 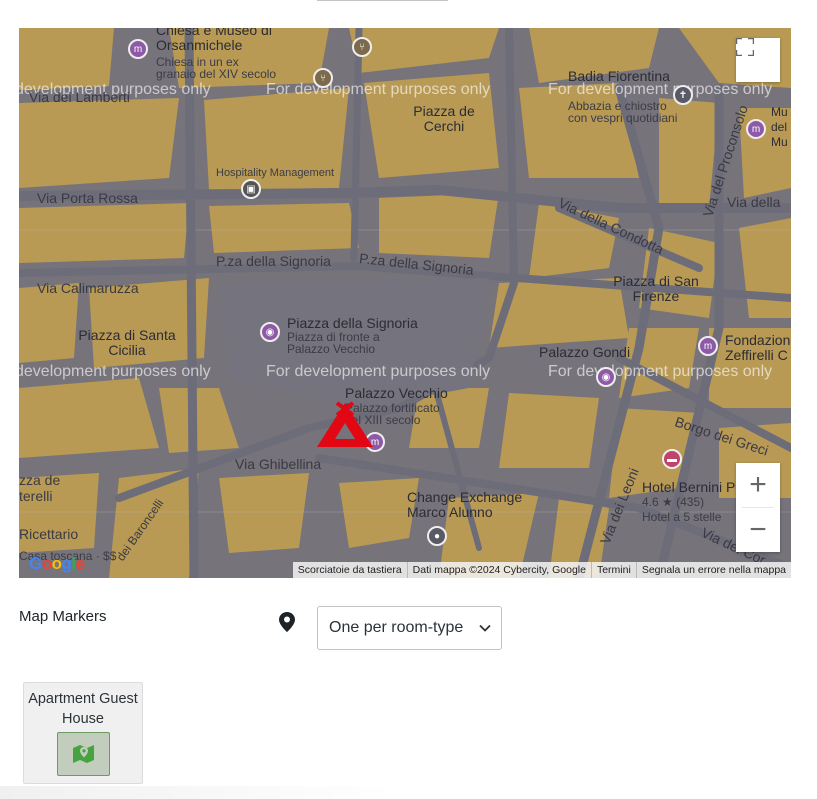 I want to click on location-pin-icon, so click(x=287, y=622).